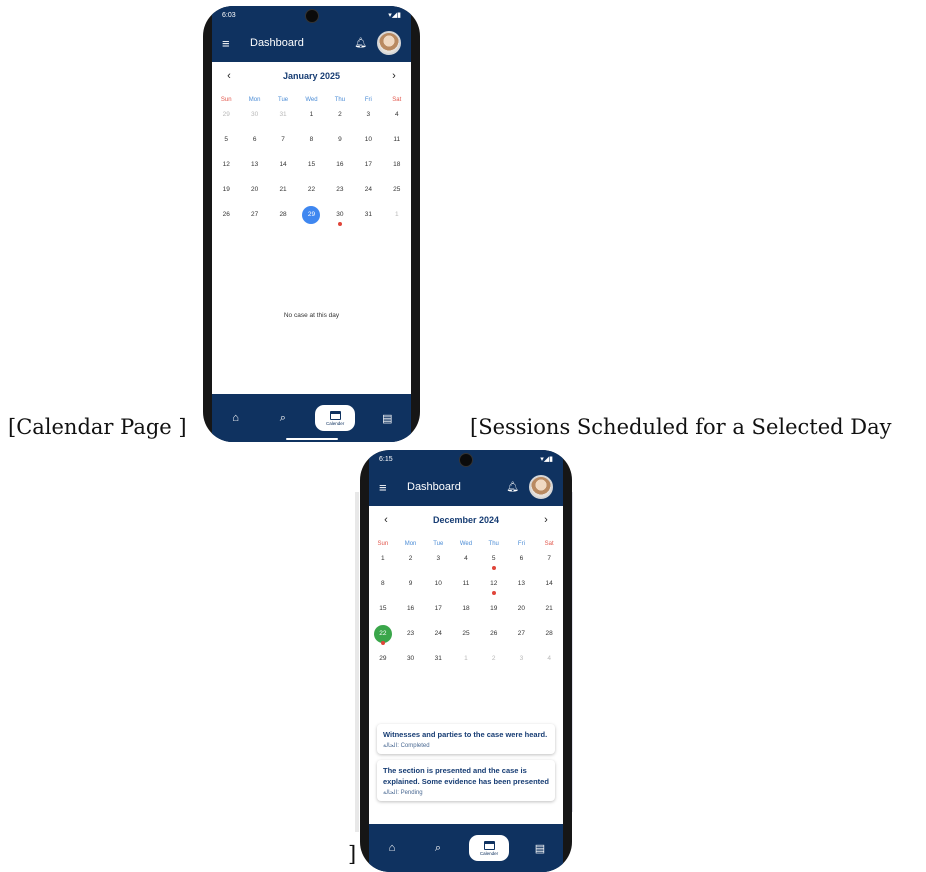 The image size is (926, 872). What do you see at coordinates (97, 427) in the screenshot?
I see `caption-calendar-page: [Calendar Page ]` at bounding box center [97, 427].